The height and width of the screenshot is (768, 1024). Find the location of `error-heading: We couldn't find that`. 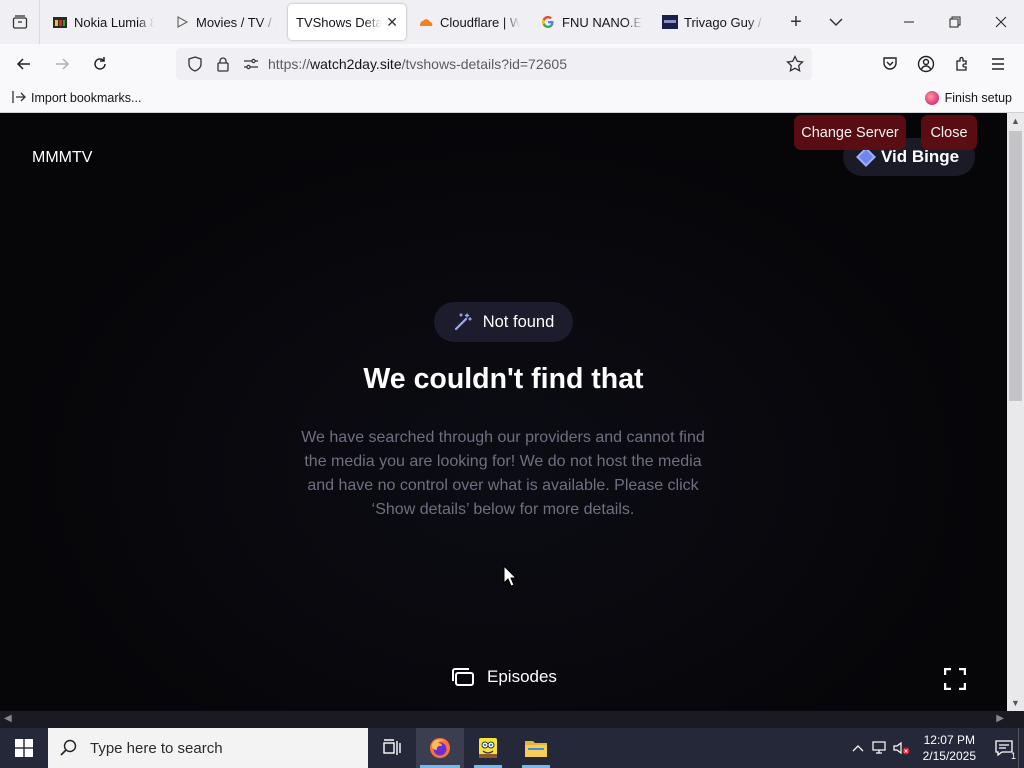

error-heading: We couldn't find that is located at coordinates (503, 379).